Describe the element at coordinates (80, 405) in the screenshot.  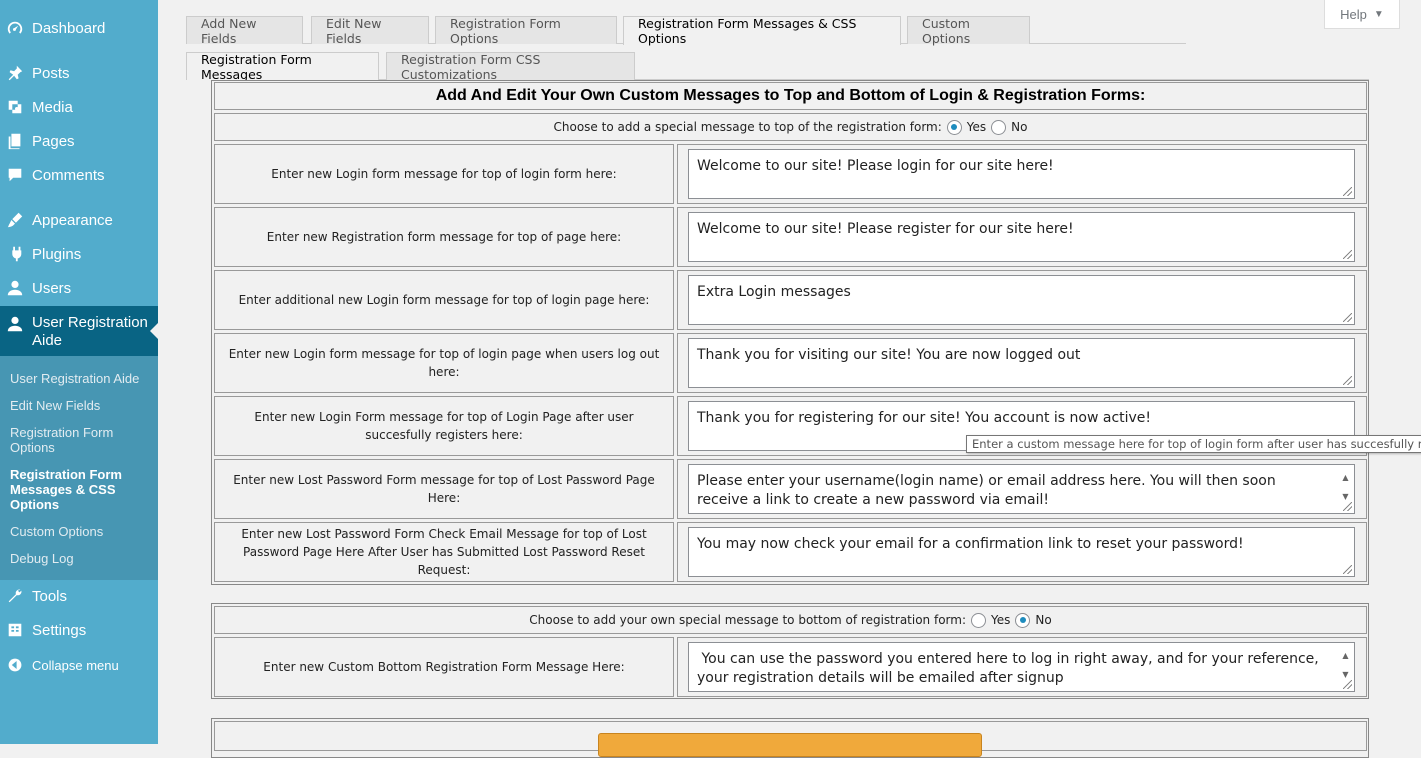
I see `submenu-edit-new-fields: Edit New Fields` at that location.